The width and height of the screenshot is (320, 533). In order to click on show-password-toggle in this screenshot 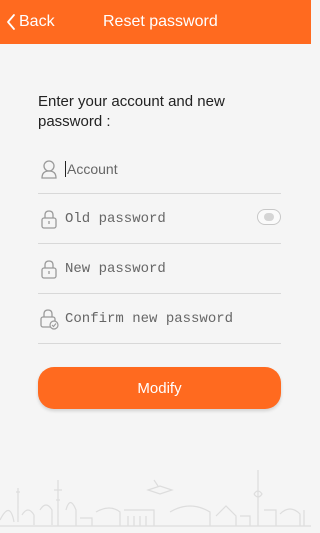, I will do `click(269, 217)`.